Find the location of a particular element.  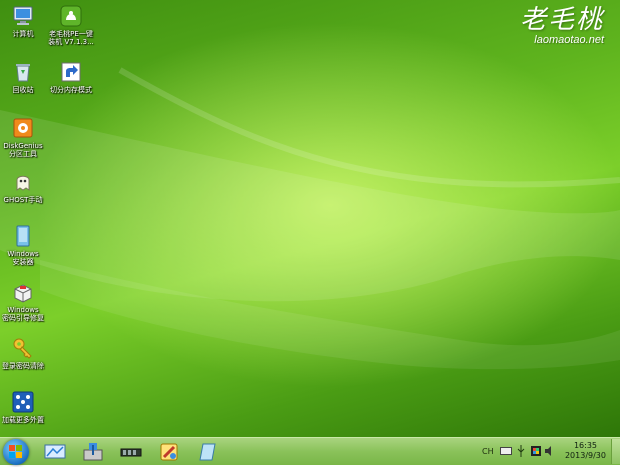

desktop-icon-label: 加载更多外置 is located at coordinates (23, 420).